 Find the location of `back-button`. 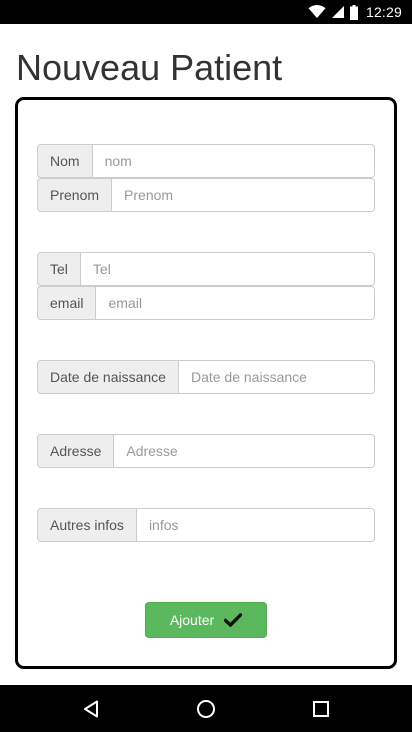

back-button is located at coordinates (91, 708).